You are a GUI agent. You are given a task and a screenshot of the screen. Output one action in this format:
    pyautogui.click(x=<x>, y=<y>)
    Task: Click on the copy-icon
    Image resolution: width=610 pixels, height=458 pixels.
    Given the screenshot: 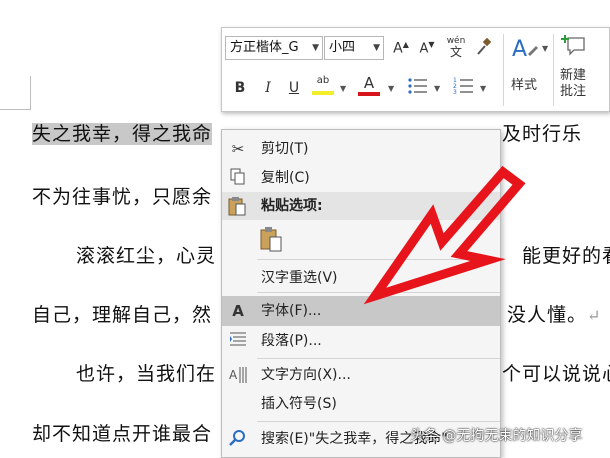 What is the action you would take?
    pyautogui.click(x=238, y=178)
    